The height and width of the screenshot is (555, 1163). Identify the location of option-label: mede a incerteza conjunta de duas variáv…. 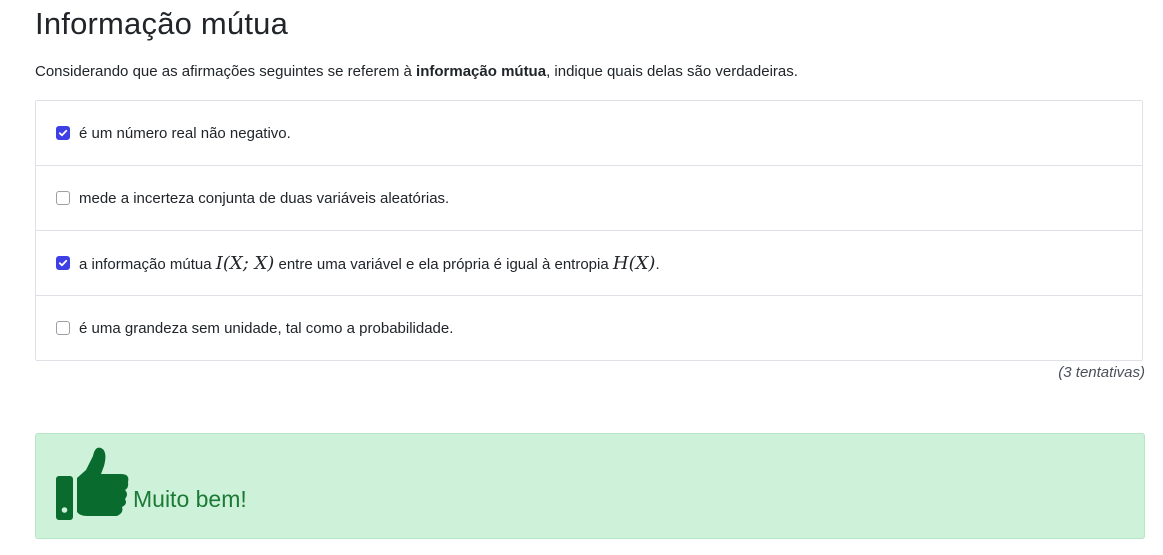
(264, 198).